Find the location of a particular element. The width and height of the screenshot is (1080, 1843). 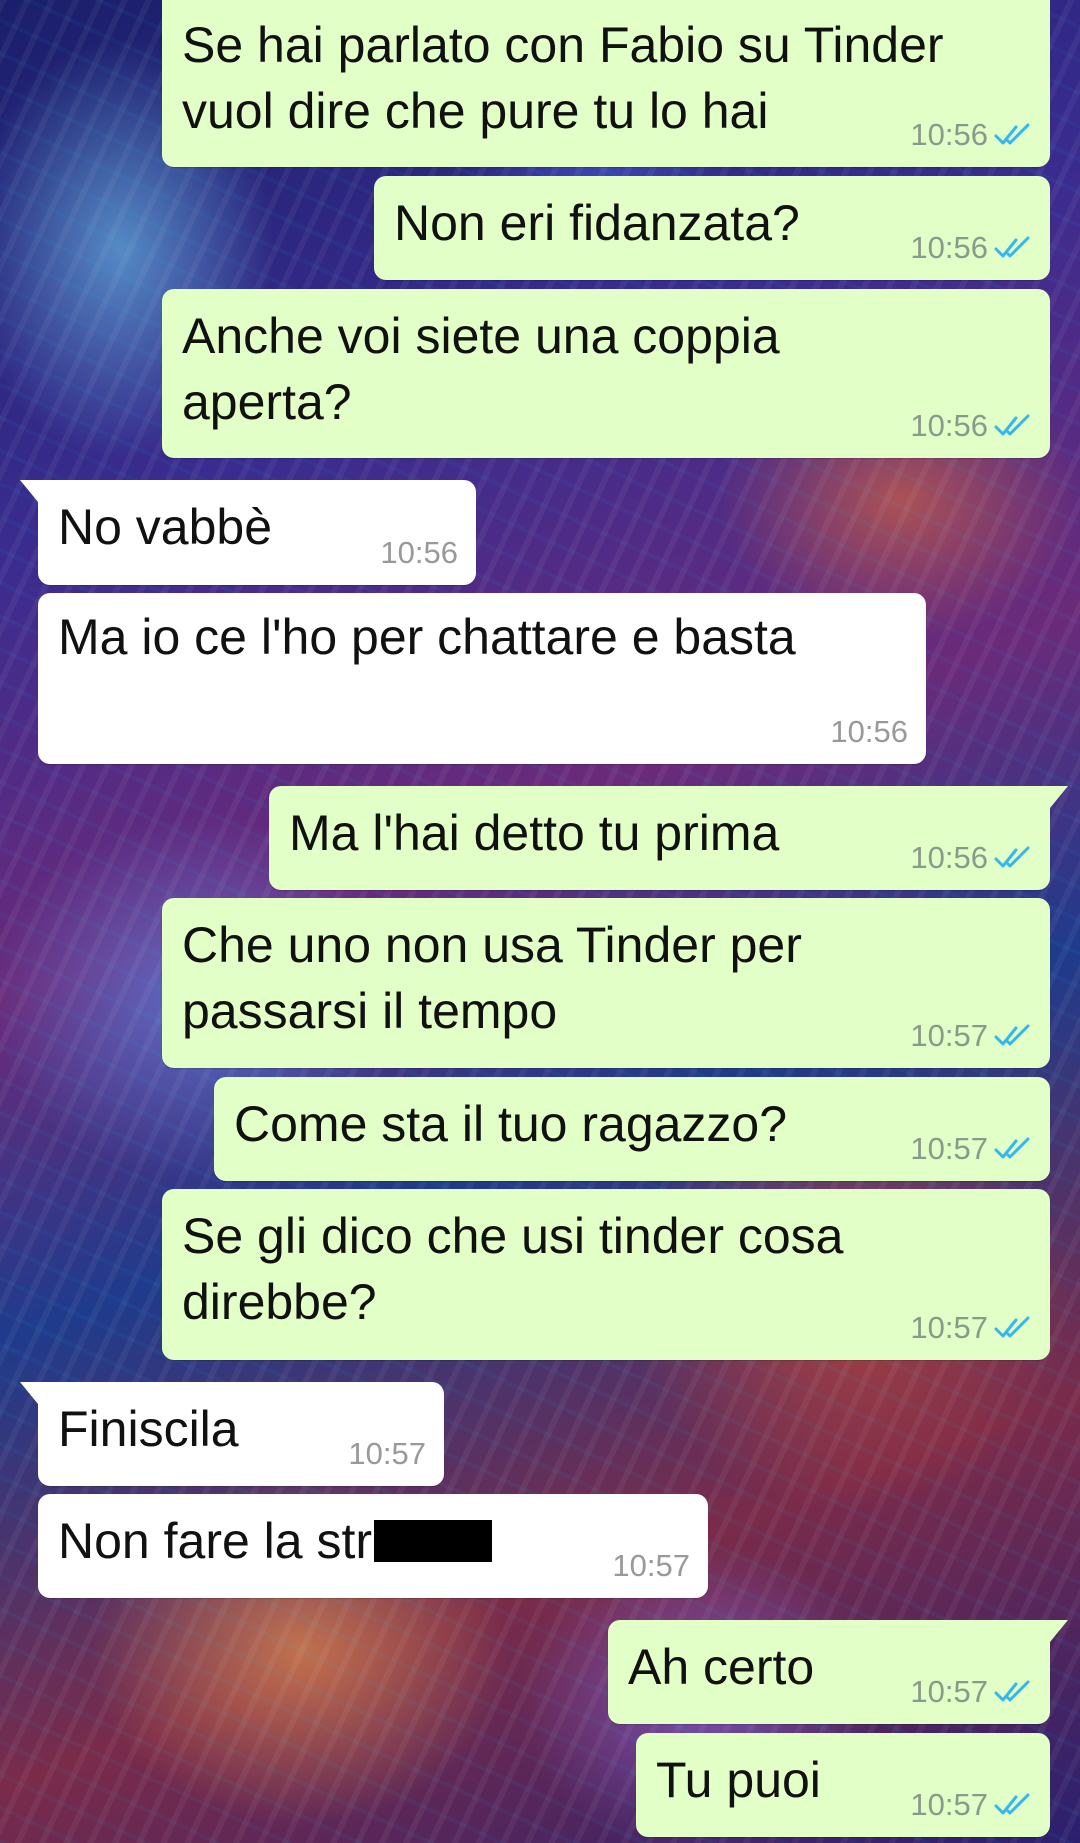

message-text: Non eri fidanzata? is located at coordinates (597, 223).